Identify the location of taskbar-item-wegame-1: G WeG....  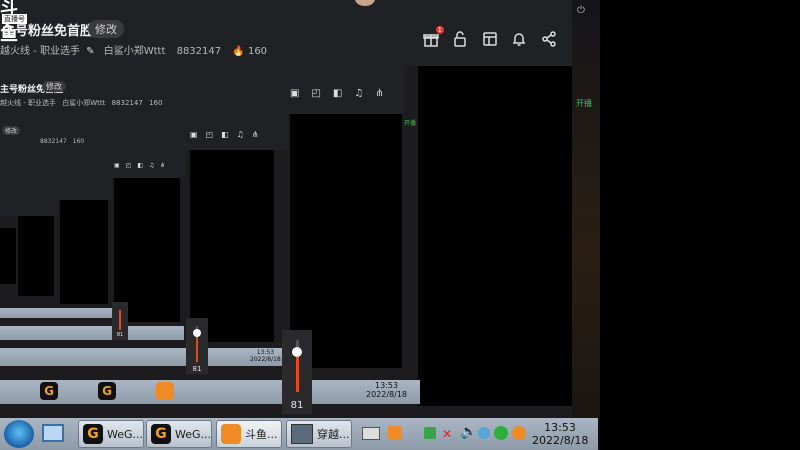
(111, 434).